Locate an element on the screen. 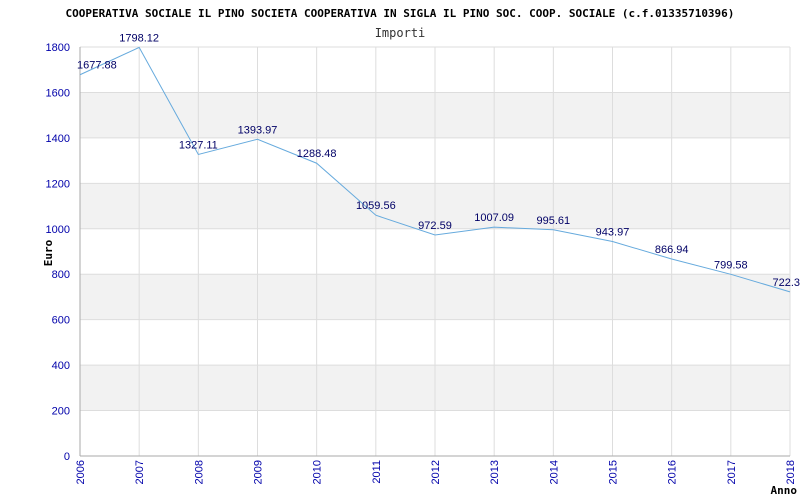  x-tick-label: 2006 is located at coordinates (81, 472).